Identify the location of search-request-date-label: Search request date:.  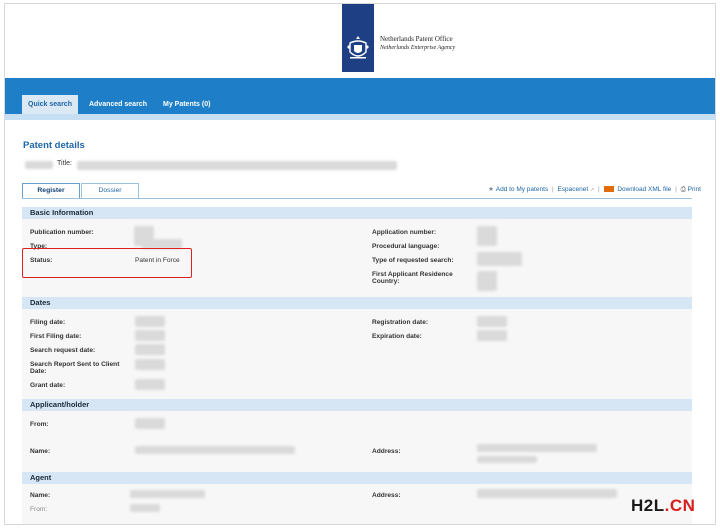
(63, 350).